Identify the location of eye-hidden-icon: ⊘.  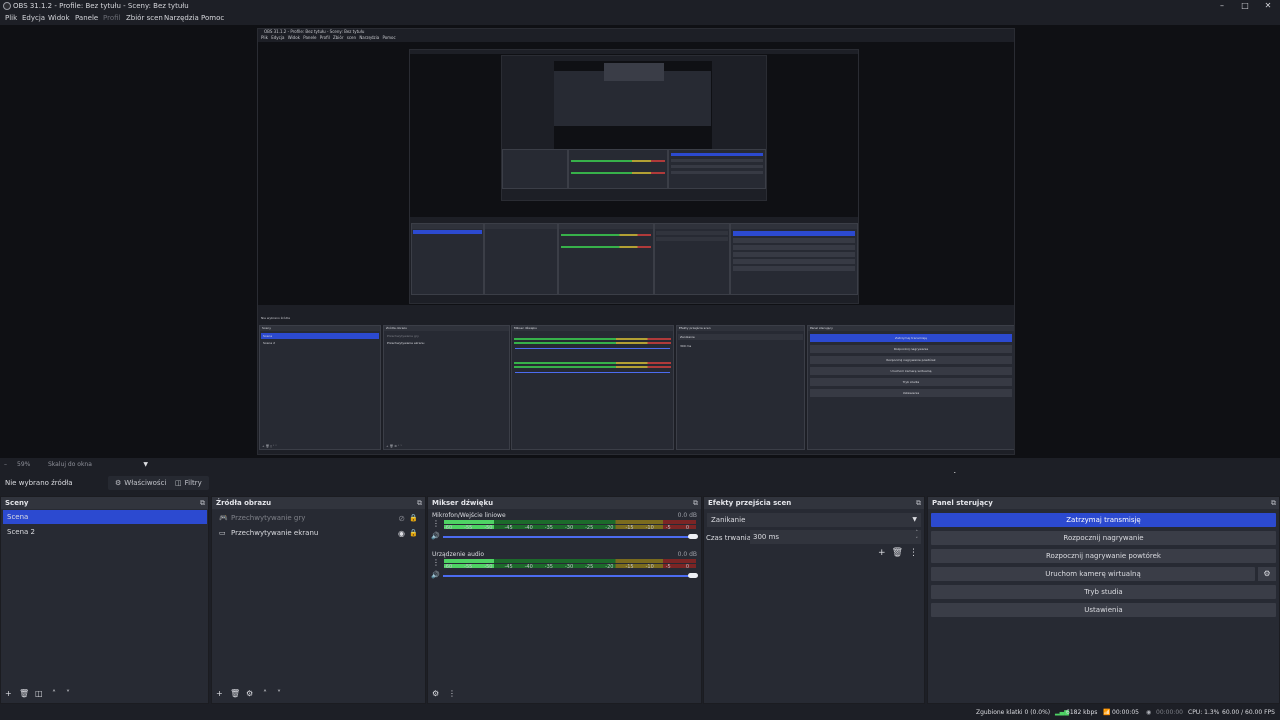
(401, 518).